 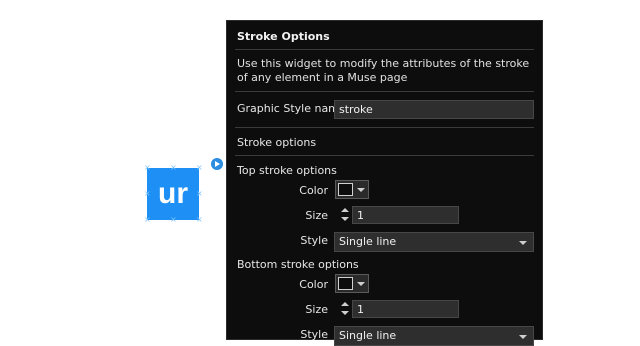 What do you see at coordinates (345, 215) in the screenshot?
I see `top-size-stepper` at bounding box center [345, 215].